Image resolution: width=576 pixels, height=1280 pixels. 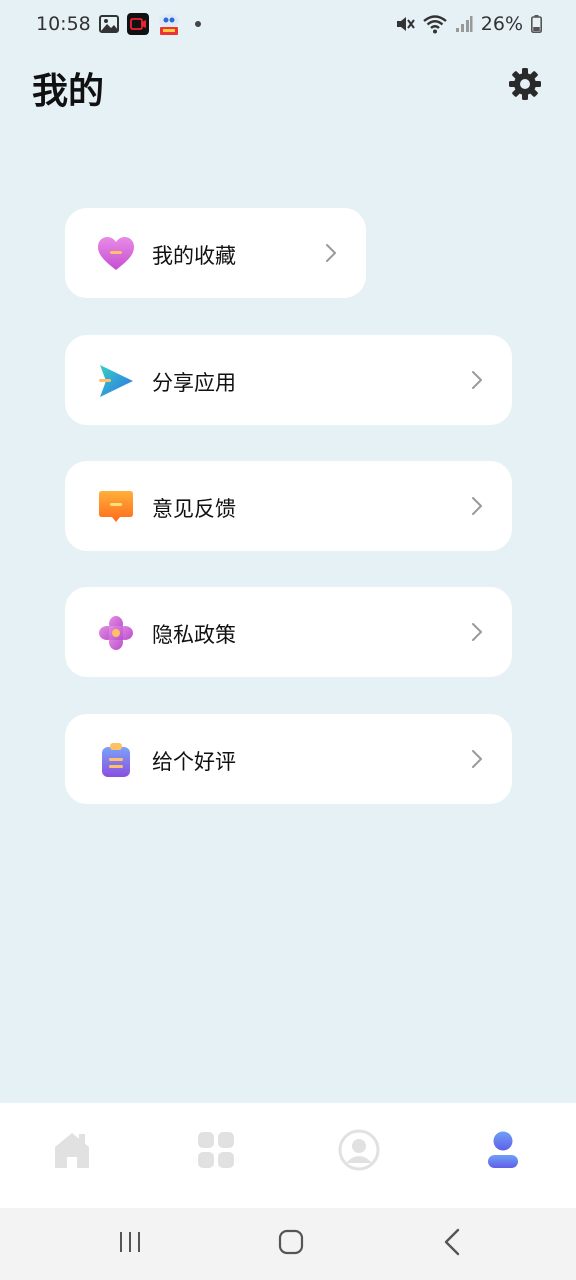 I want to click on menu-item-favorites: 我的收藏, so click(x=215, y=253).